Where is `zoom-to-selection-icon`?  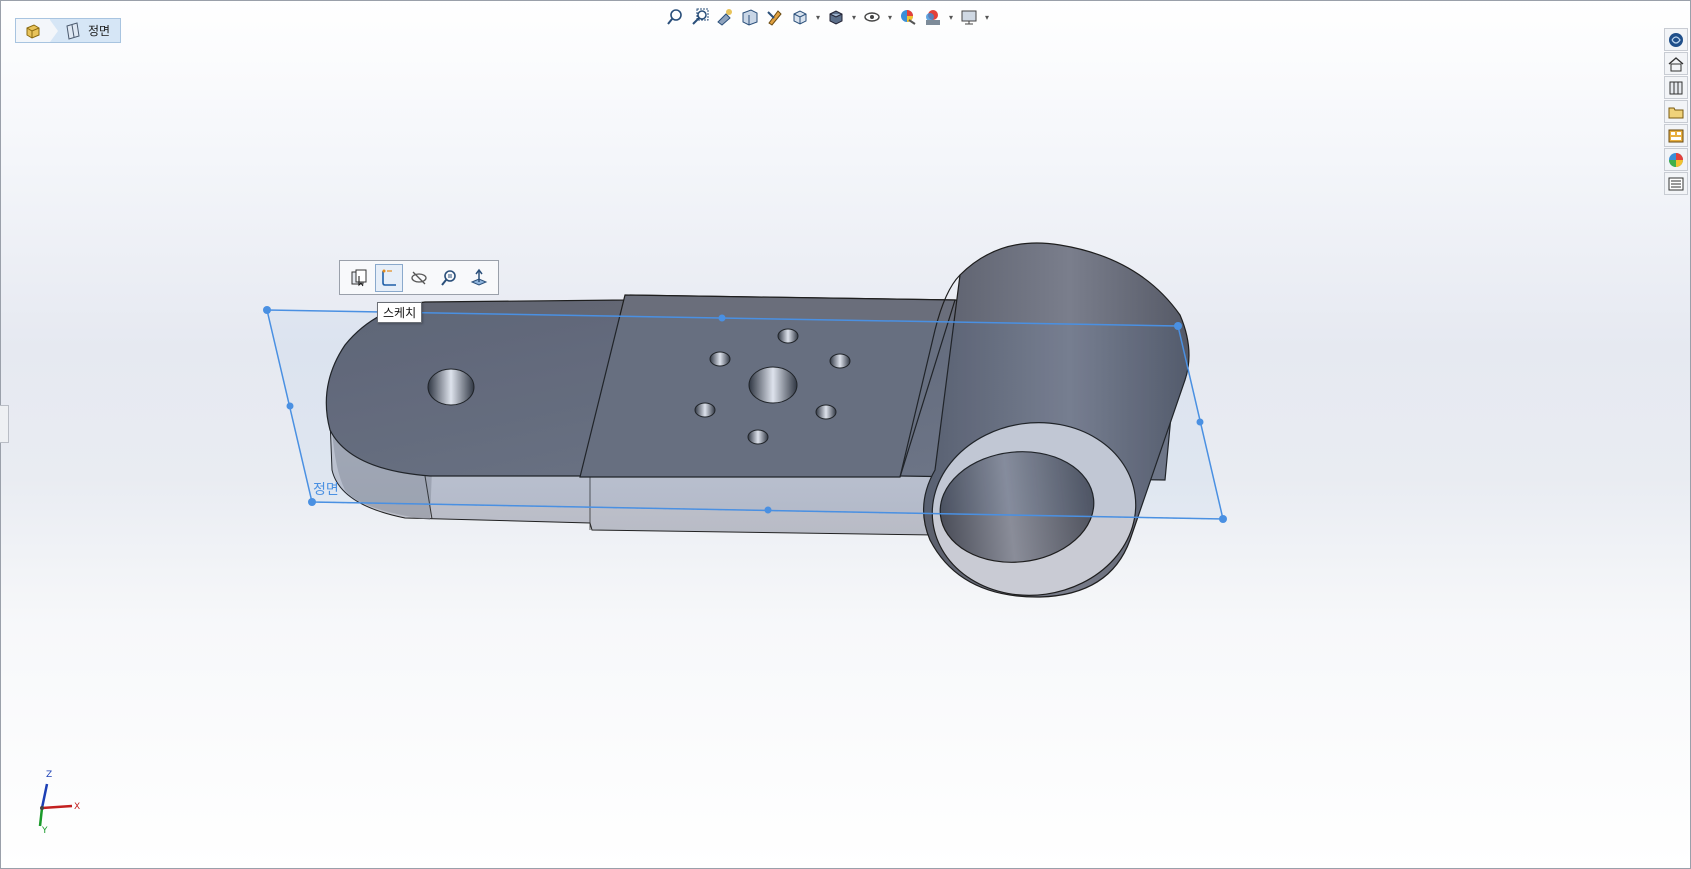 zoom-to-selection-icon is located at coordinates (449, 278).